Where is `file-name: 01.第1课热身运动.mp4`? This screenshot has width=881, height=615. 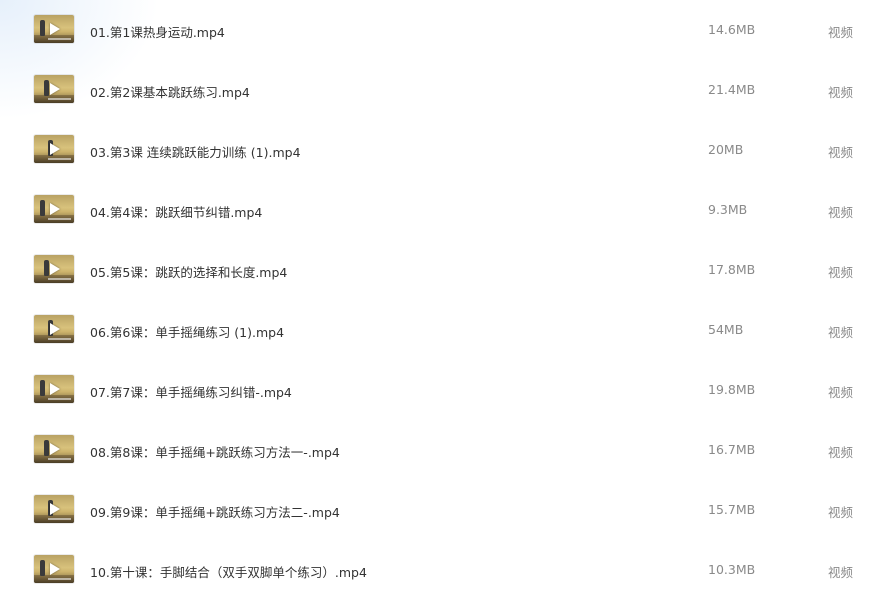
file-name: 01.第1课热身运动.mp4 is located at coordinates (157, 31).